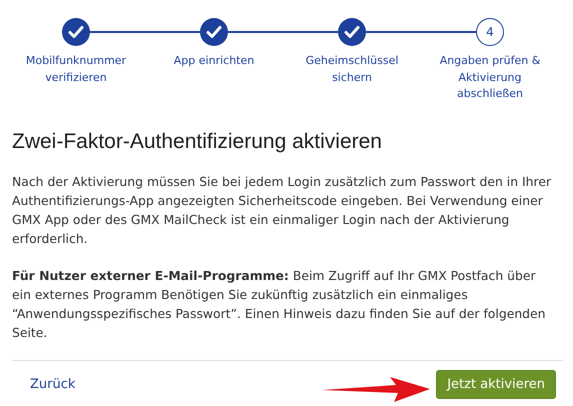 The image size is (573, 406). What do you see at coordinates (214, 61) in the screenshot?
I see `step-label: App einrichten` at bounding box center [214, 61].